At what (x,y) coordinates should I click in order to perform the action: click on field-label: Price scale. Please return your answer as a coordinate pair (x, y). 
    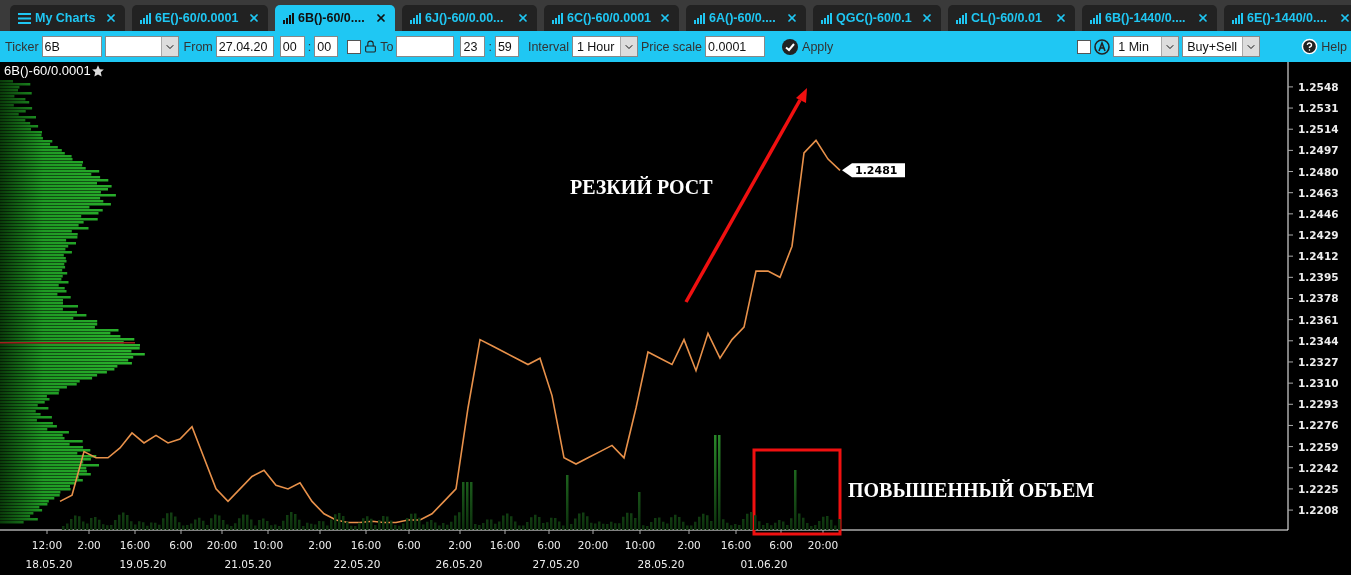
    Looking at the image, I should click on (671, 46).